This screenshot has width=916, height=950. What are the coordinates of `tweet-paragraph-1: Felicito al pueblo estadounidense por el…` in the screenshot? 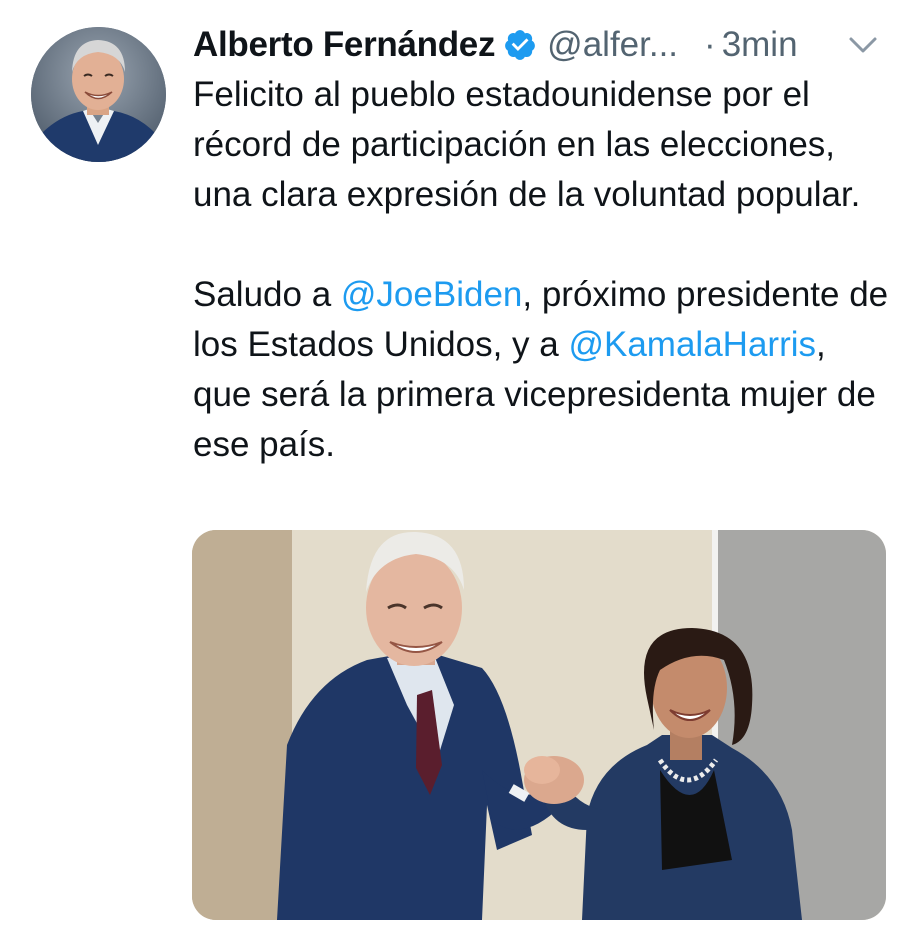 It's located at (527, 144).